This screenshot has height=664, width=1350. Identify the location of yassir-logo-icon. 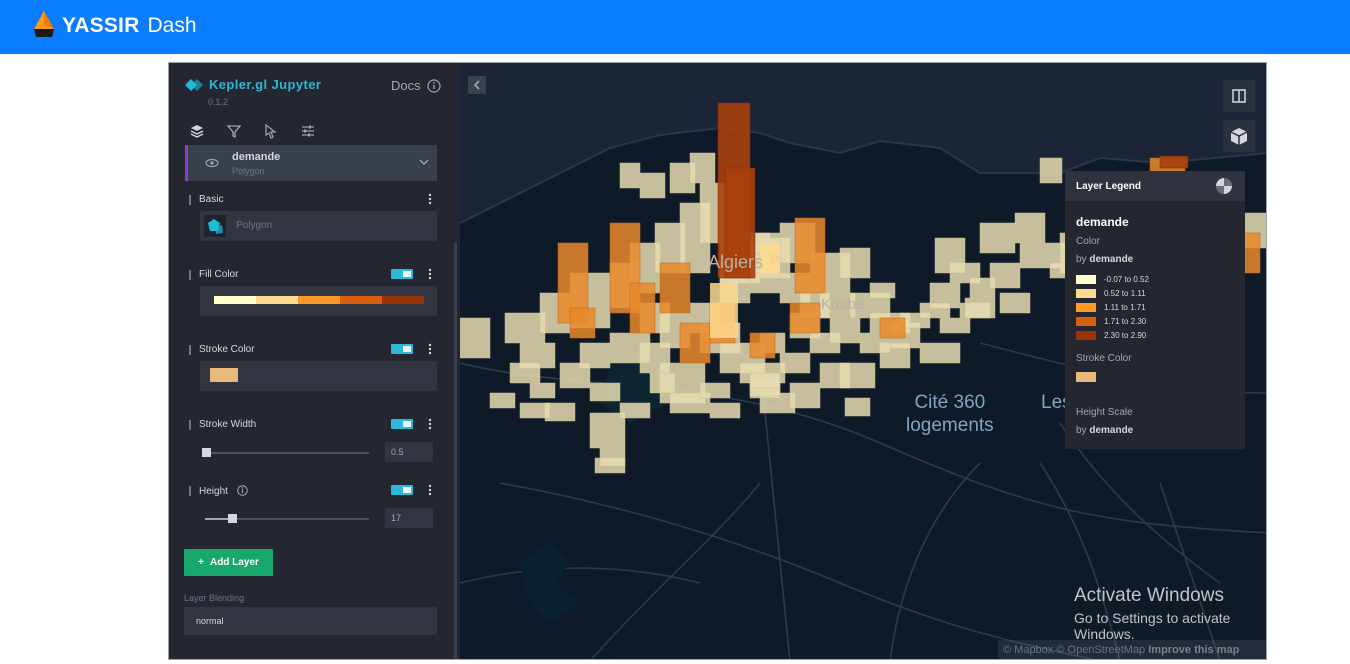
(44, 24).